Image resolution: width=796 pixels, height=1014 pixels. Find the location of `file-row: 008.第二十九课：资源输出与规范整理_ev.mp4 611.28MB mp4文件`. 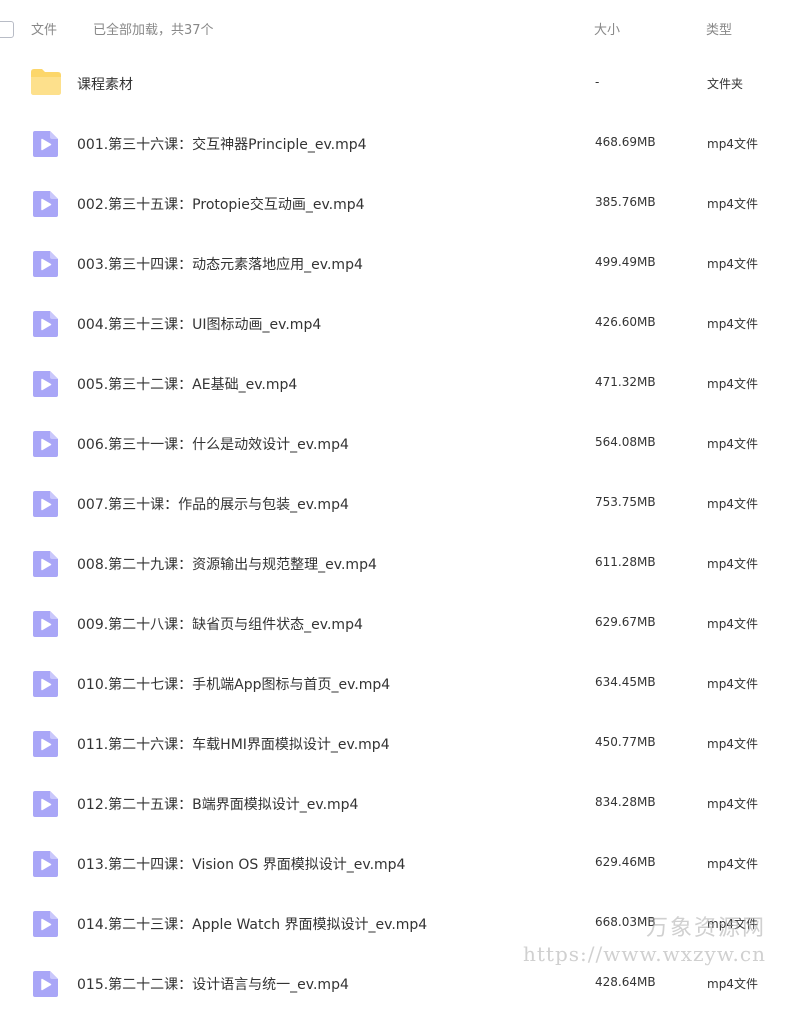

file-row: 008.第二十九课：资源输出与规范整理_ev.mp4 611.28MB mp4文件 is located at coordinates (398, 564).